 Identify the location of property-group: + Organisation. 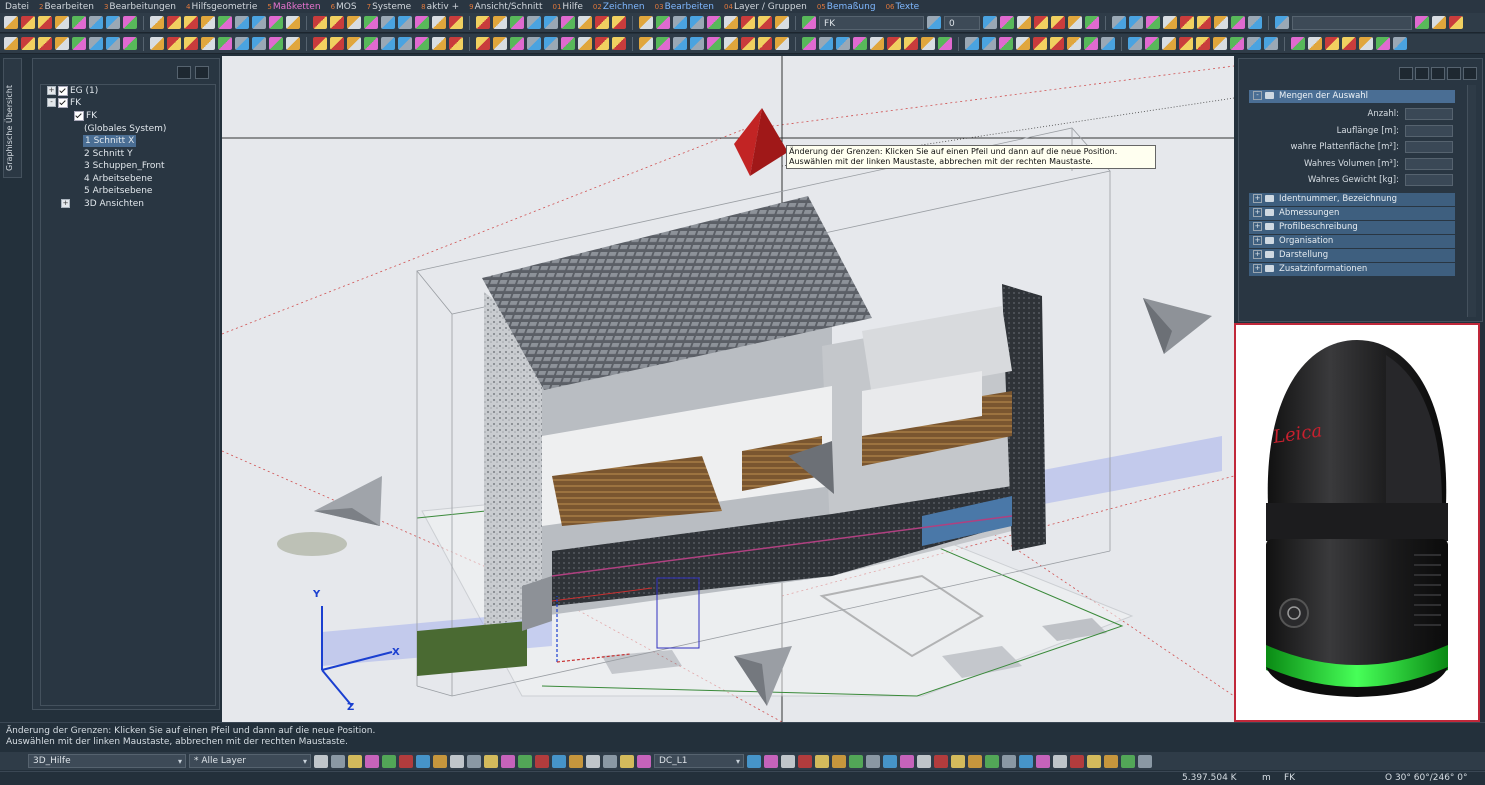
(1352, 241).